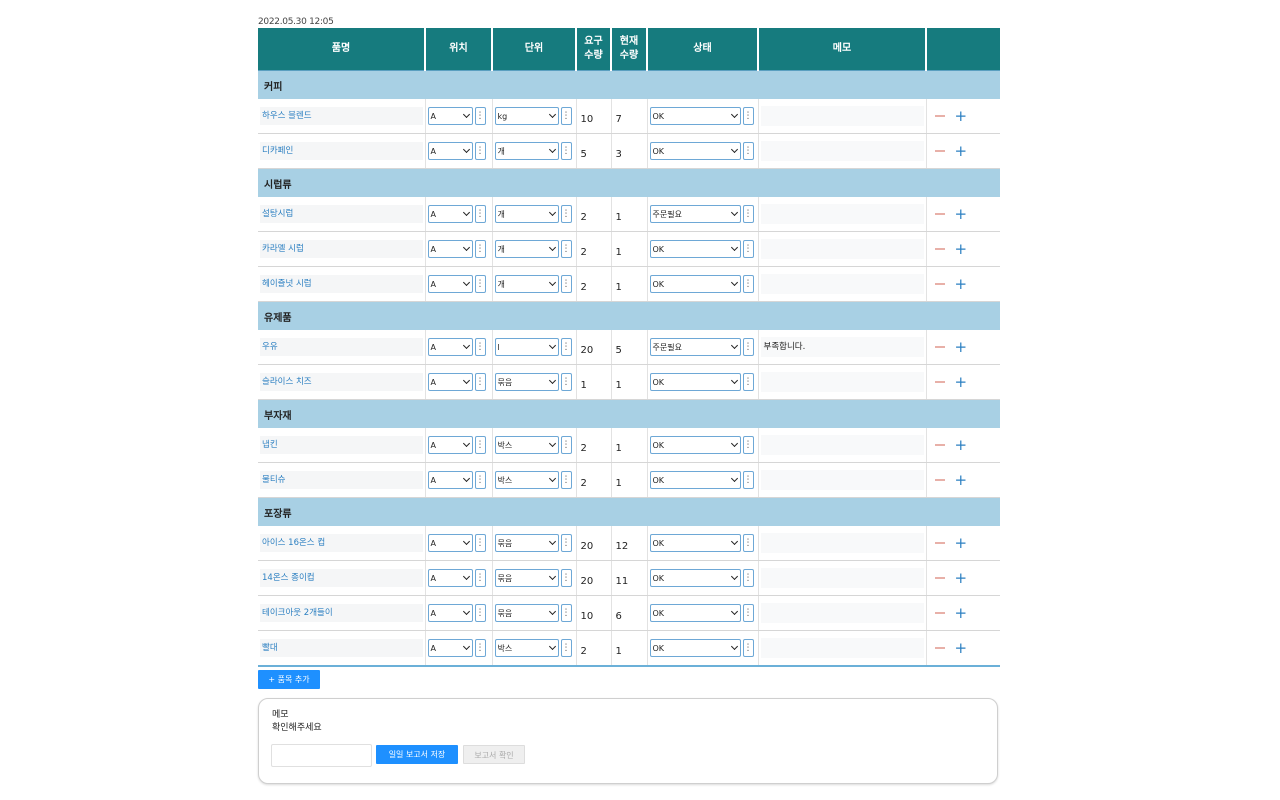 This screenshot has width=1280, height=800. What do you see at coordinates (341, 249) in the screenshot?
I see `item-name-link: 카라멜 시럽` at bounding box center [341, 249].